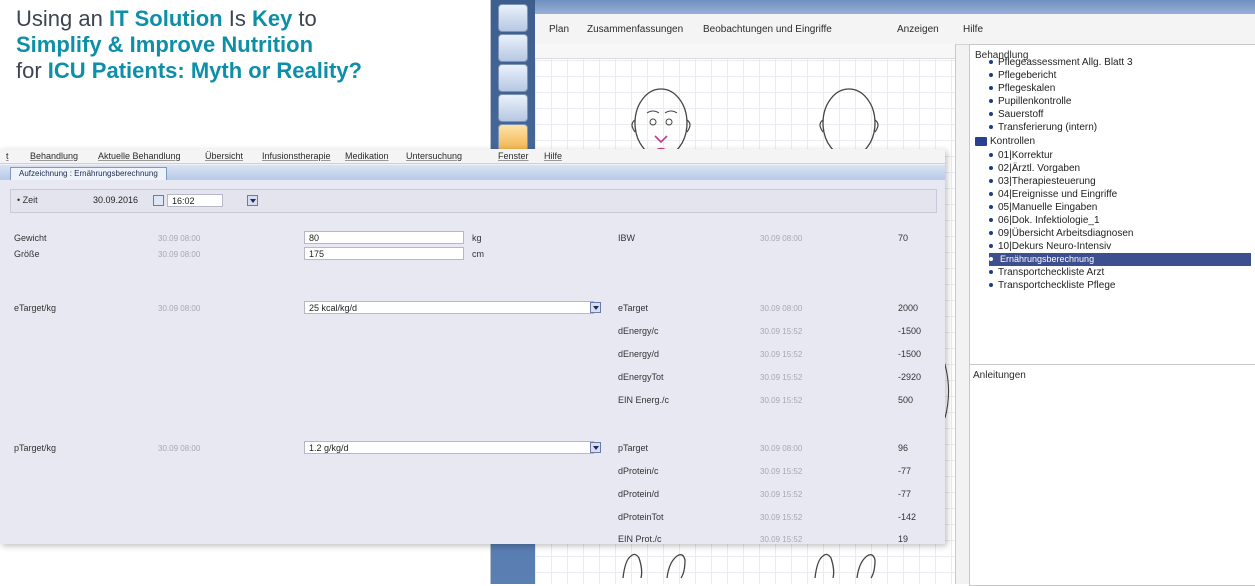  What do you see at coordinates (478, 254) in the screenshot?
I see `height-unit: cm` at bounding box center [478, 254].